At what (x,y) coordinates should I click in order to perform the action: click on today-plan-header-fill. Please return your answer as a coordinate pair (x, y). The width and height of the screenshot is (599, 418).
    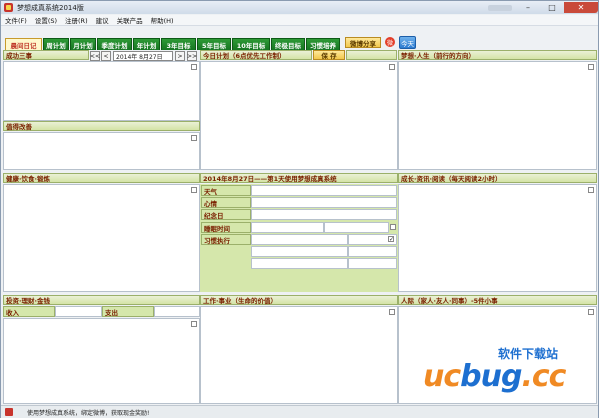
    Looking at the image, I should click on (371, 55).